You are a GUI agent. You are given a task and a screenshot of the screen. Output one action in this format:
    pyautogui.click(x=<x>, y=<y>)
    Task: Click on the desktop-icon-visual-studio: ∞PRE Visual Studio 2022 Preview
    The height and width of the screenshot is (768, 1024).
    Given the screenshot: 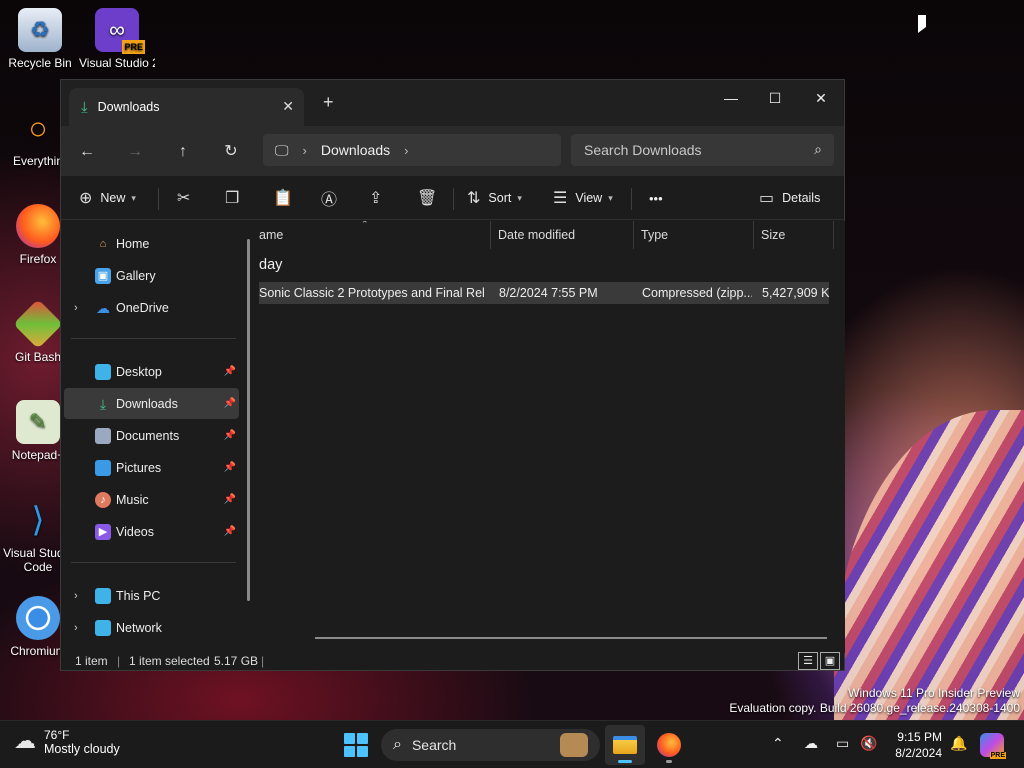 What is the action you would take?
    pyautogui.click(x=117, y=40)
    